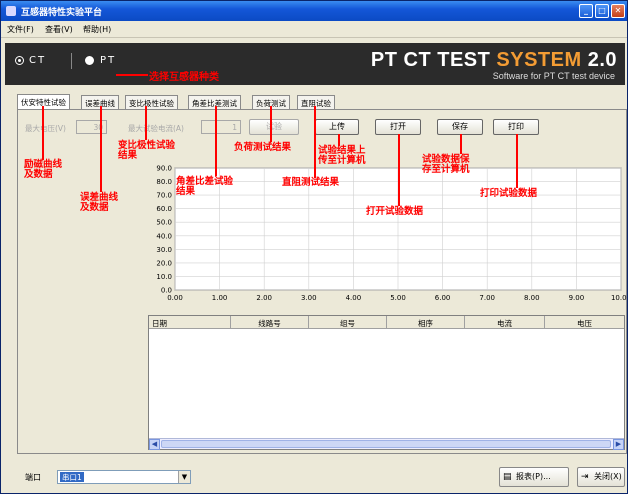  What do you see at coordinates (154, 444) in the screenshot?
I see `scroll-left-arrow-icon: ◀` at bounding box center [154, 444].